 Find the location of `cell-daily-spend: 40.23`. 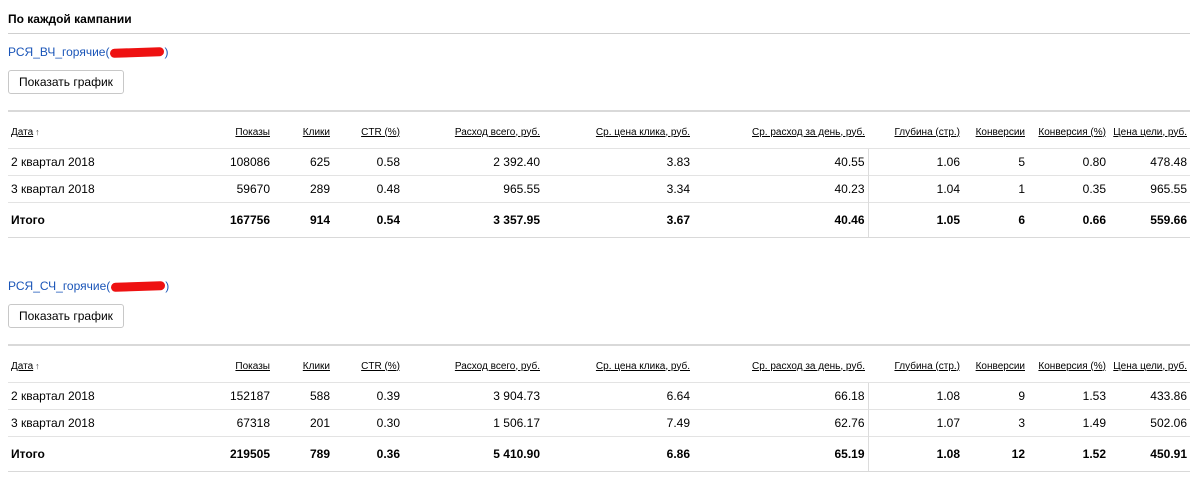

cell-daily-spend: 40.23 is located at coordinates (780, 189).